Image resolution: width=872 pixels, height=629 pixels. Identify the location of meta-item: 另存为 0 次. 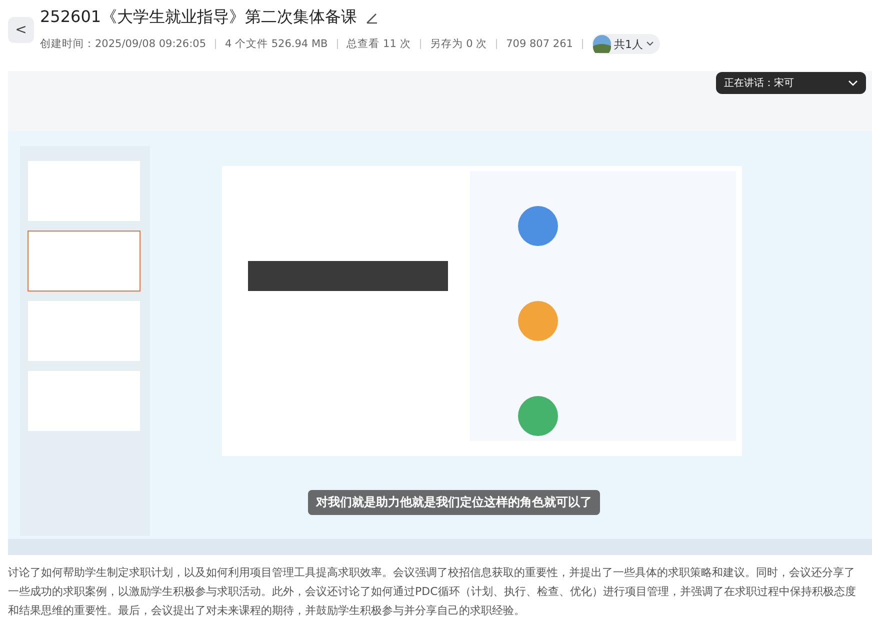
(459, 44).